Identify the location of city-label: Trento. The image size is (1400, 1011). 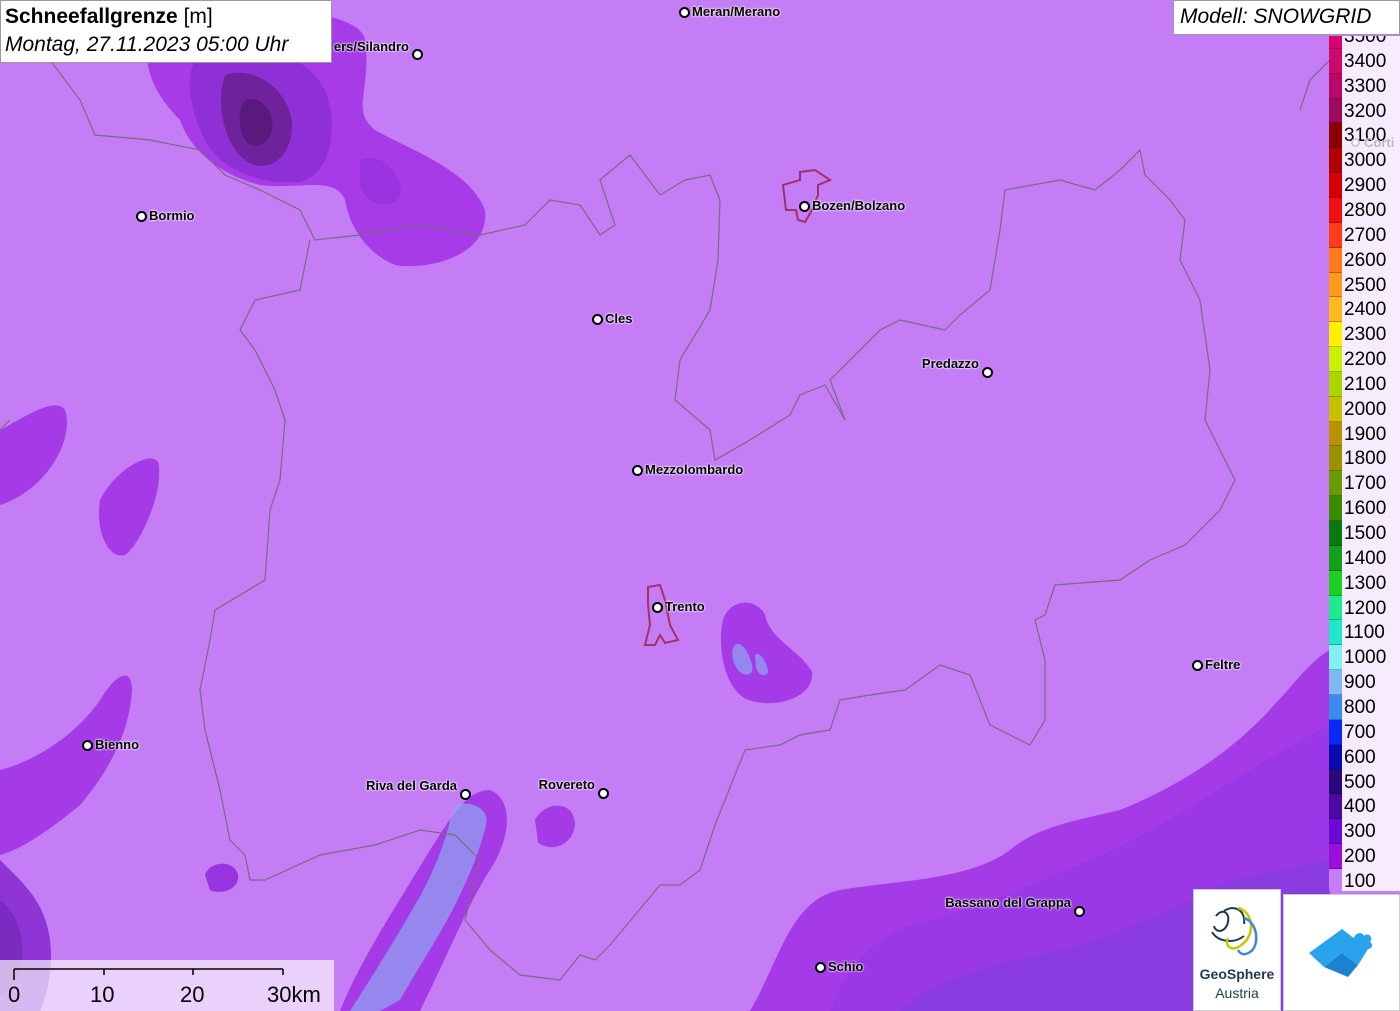
(685, 606).